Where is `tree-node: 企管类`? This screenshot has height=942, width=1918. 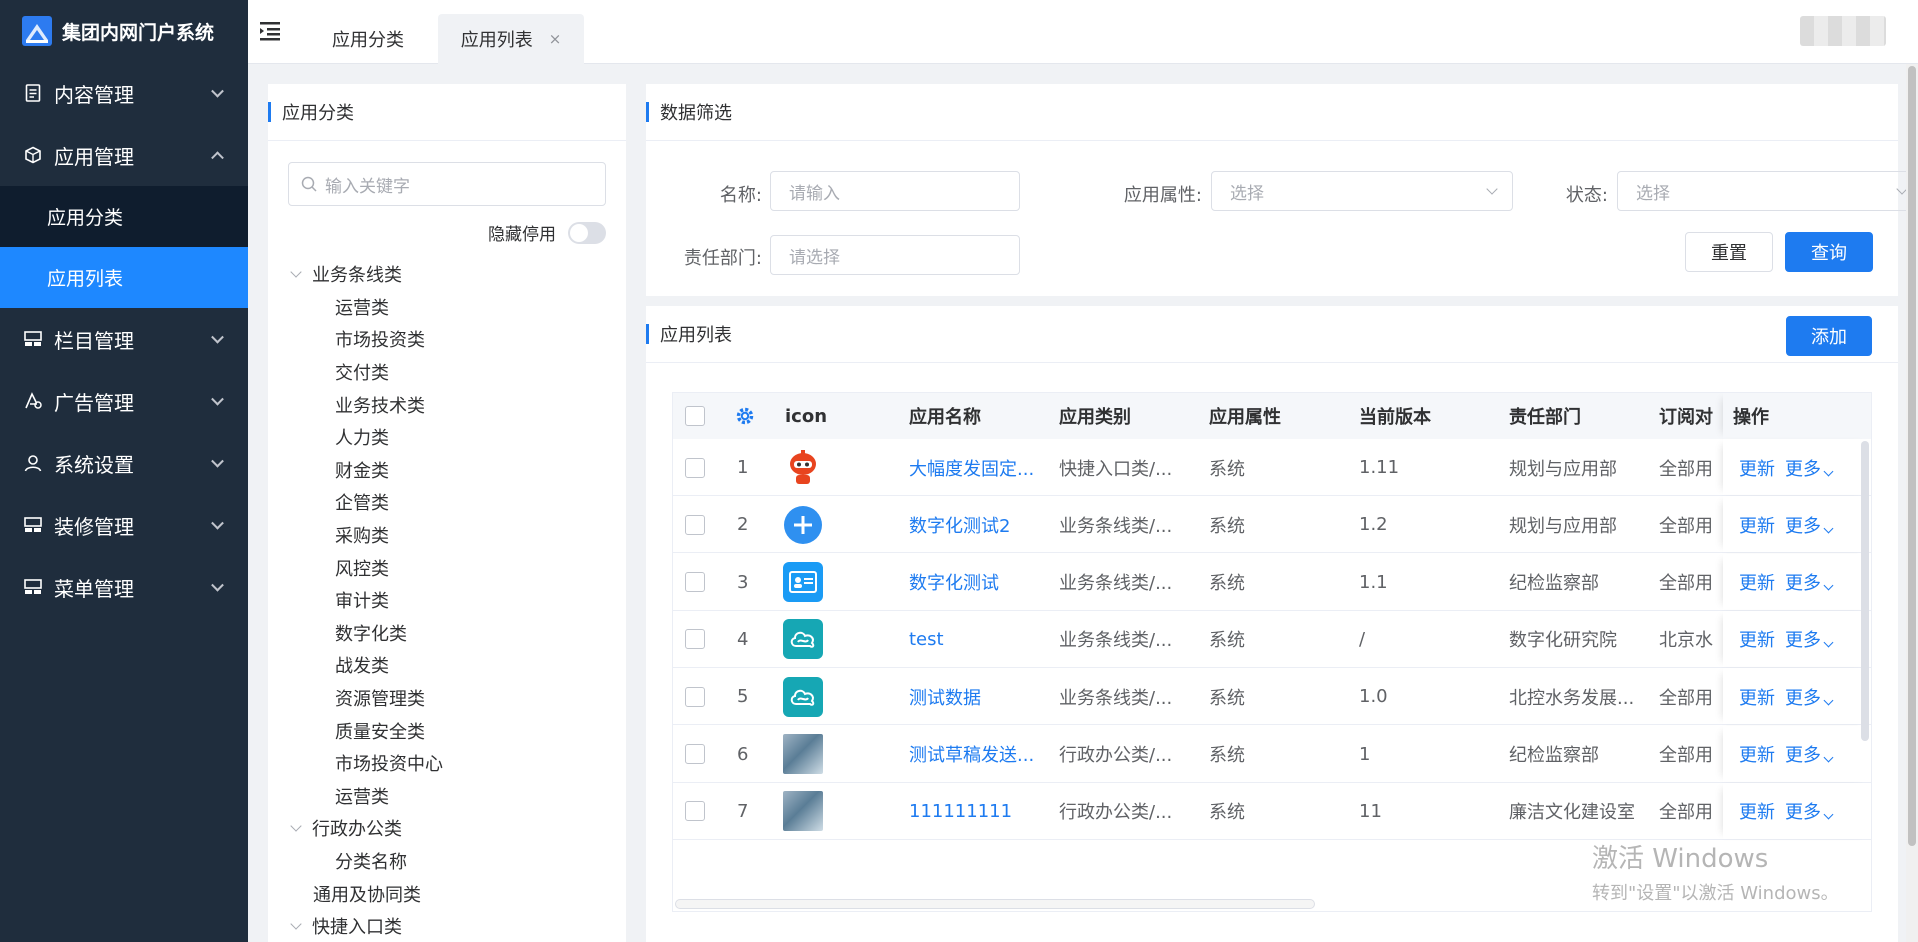 tree-node: 企管类 is located at coordinates (448, 502).